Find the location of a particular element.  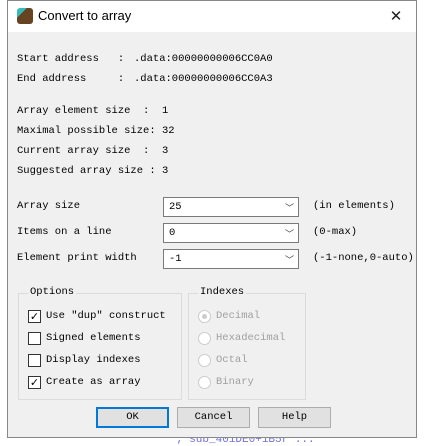

array-size-label: Array size is located at coordinates (49, 206).